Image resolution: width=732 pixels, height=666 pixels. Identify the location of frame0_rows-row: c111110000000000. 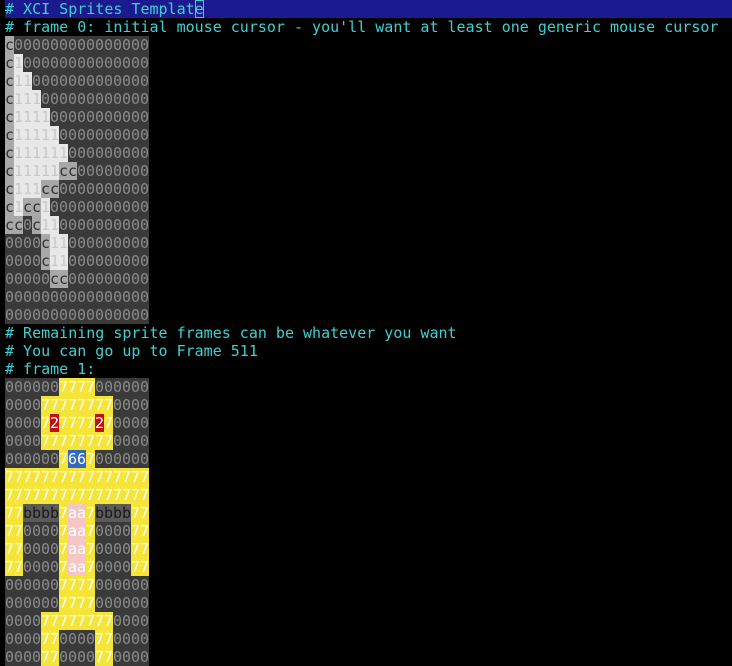
(368, 135).